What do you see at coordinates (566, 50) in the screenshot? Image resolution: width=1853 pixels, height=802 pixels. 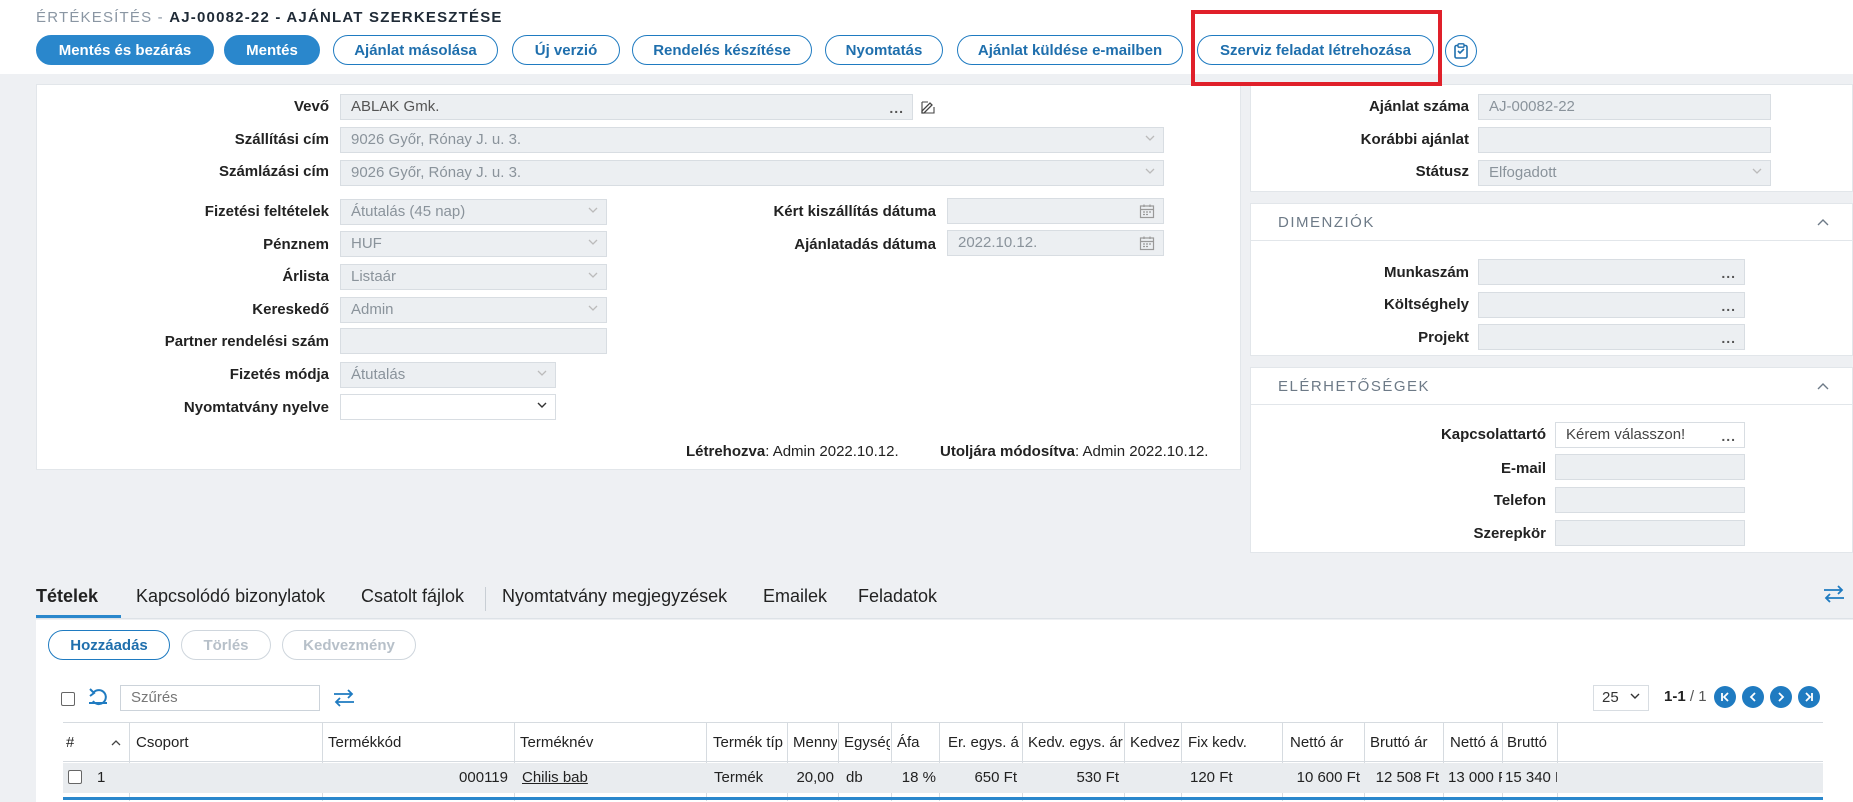 I see `new-version-button: Új verzió` at bounding box center [566, 50].